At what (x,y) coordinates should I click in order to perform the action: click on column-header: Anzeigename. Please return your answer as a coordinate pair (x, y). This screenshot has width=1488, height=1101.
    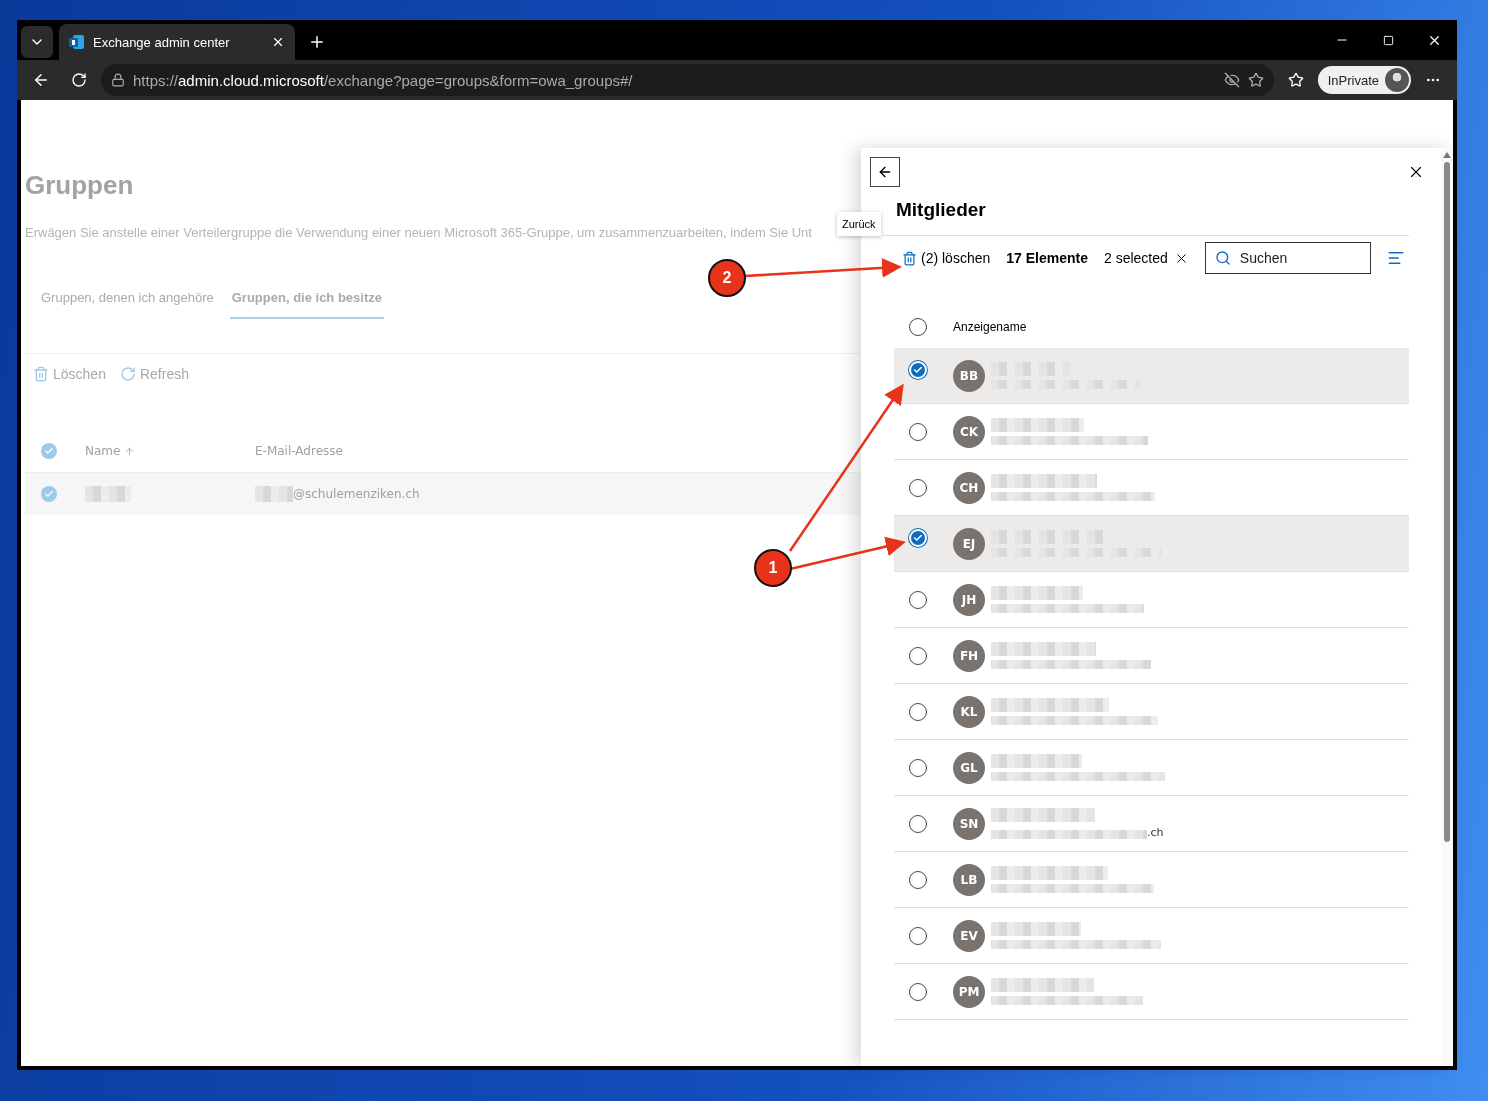
    Looking at the image, I should click on (990, 327).